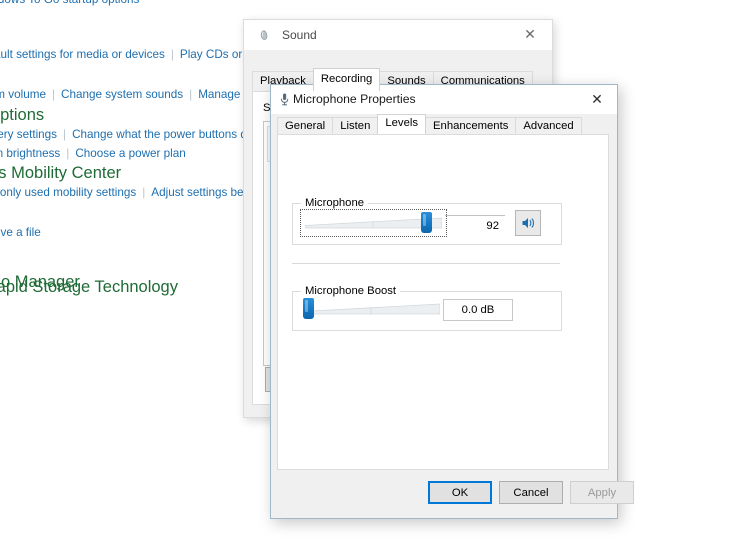 This screenshot has height=540, width=754. I want to click on section-heading: d, so click(123, 75).